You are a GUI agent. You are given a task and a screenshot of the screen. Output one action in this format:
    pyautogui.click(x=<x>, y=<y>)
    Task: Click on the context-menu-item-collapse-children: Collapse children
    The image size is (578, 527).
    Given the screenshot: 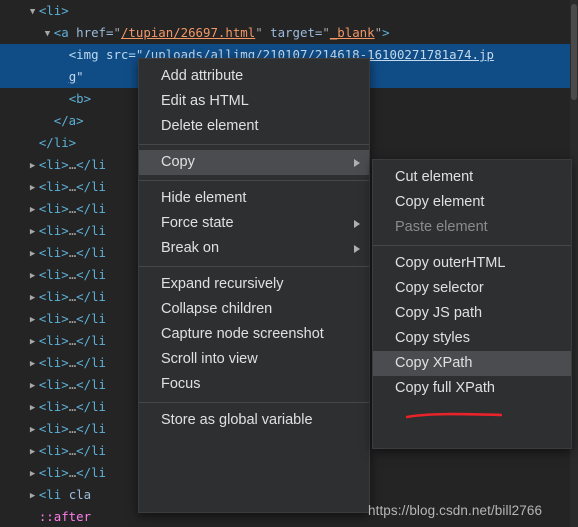 What is the action you would take?
    pyautogui.click(x=254, y=309)
    